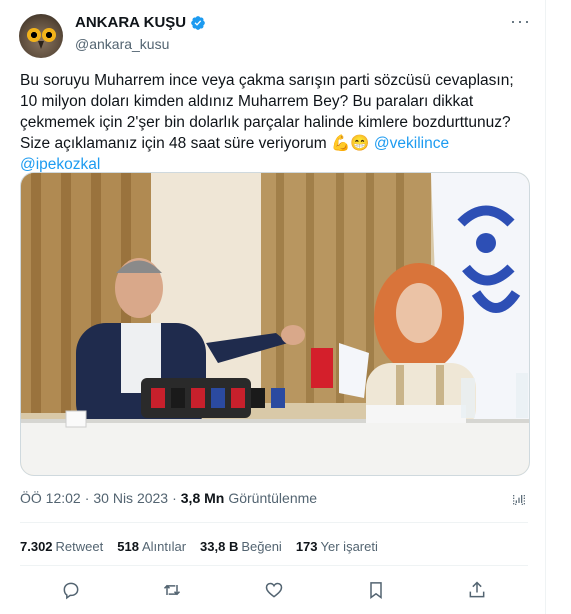 The width and height of the screenshot is (571, 614). I want to click on author-handle: @ankara_kusu, so click(122, 44).